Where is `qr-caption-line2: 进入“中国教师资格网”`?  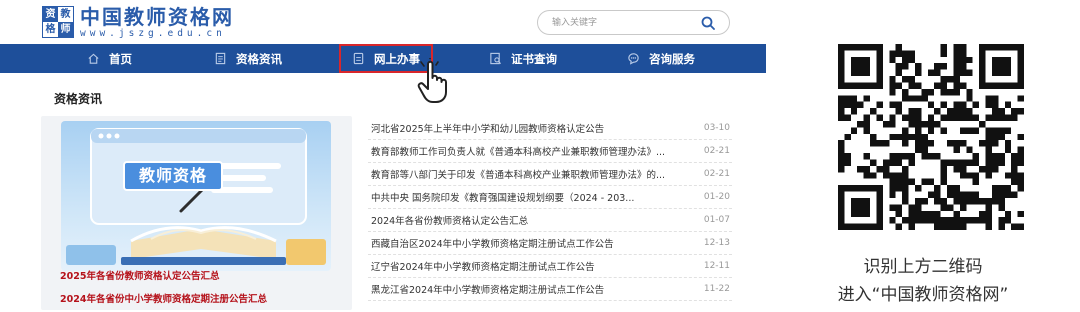 qr-caption-line2: 进入“中国教师资格网” is located at coordinates (923, 295).